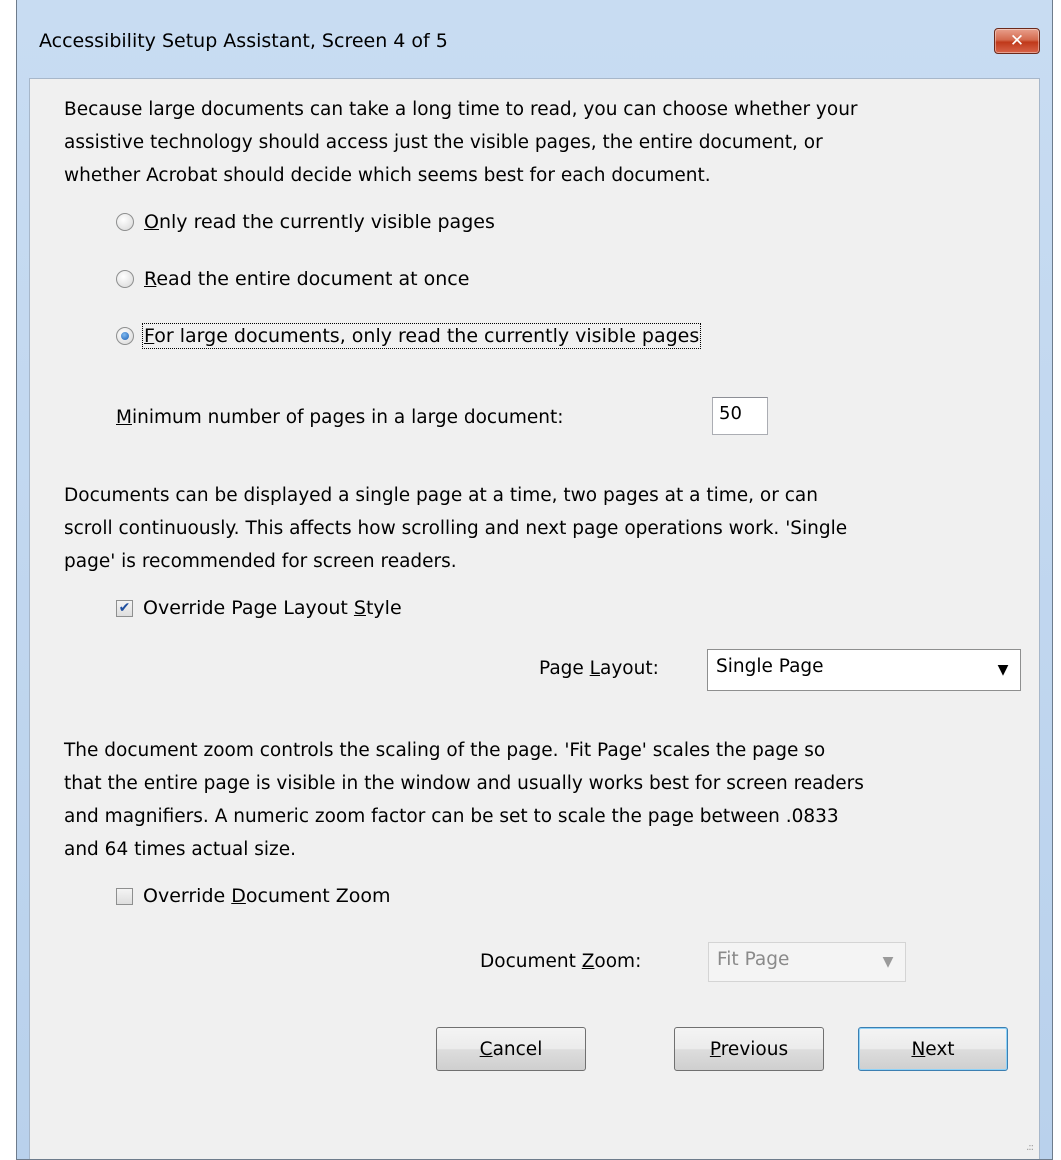 Image resolution: width=1061 pixels, height=1160 pixels. What do you see at coordinates (740, 416) in the screenshot?
I see `min-pages-input: 50` at bounding box center [740, 416].